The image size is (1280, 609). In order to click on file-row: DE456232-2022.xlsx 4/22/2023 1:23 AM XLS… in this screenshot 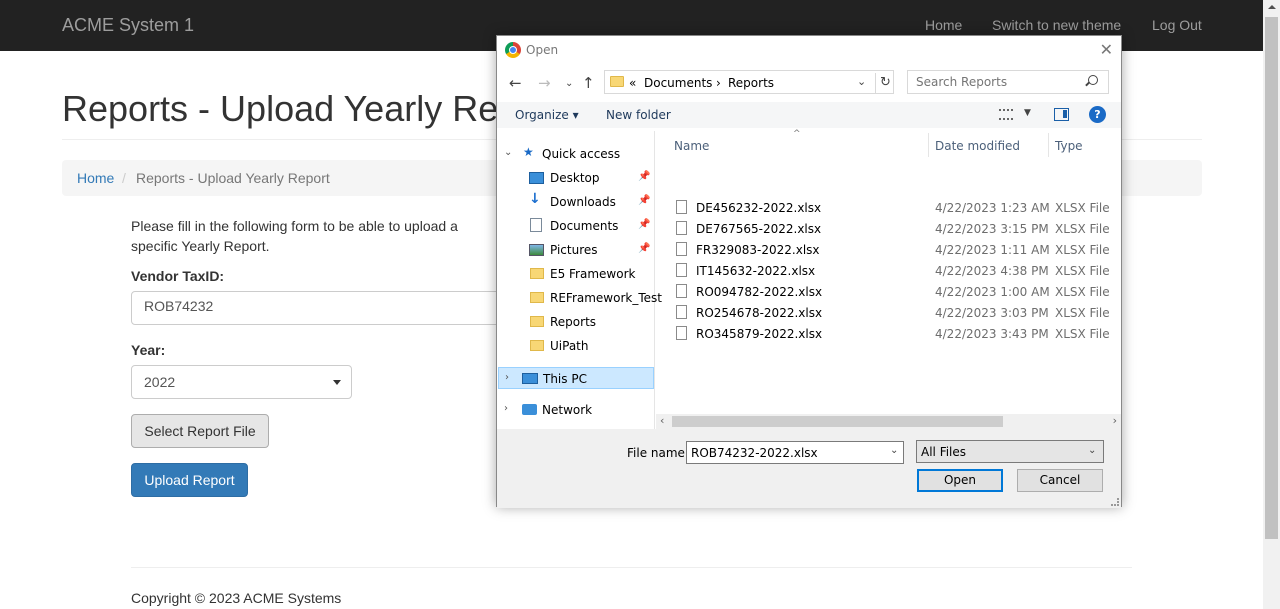, I will do `click(892, 208)`.